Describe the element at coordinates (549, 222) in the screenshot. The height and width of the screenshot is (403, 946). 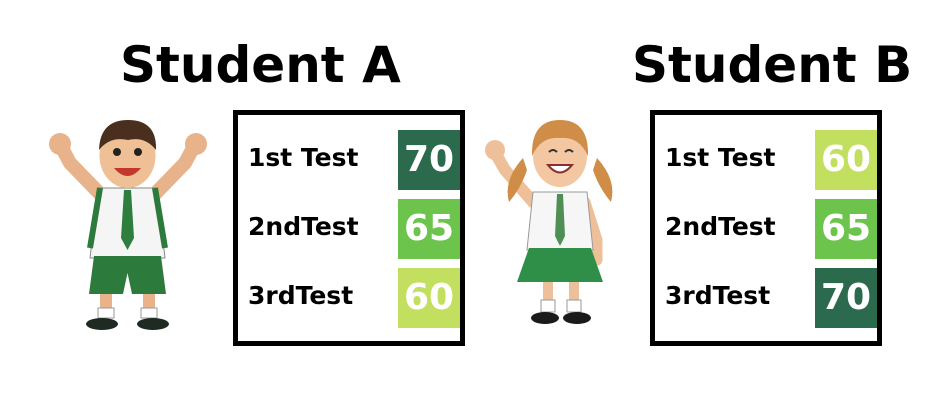
I see `girl-student-icon` at that location.